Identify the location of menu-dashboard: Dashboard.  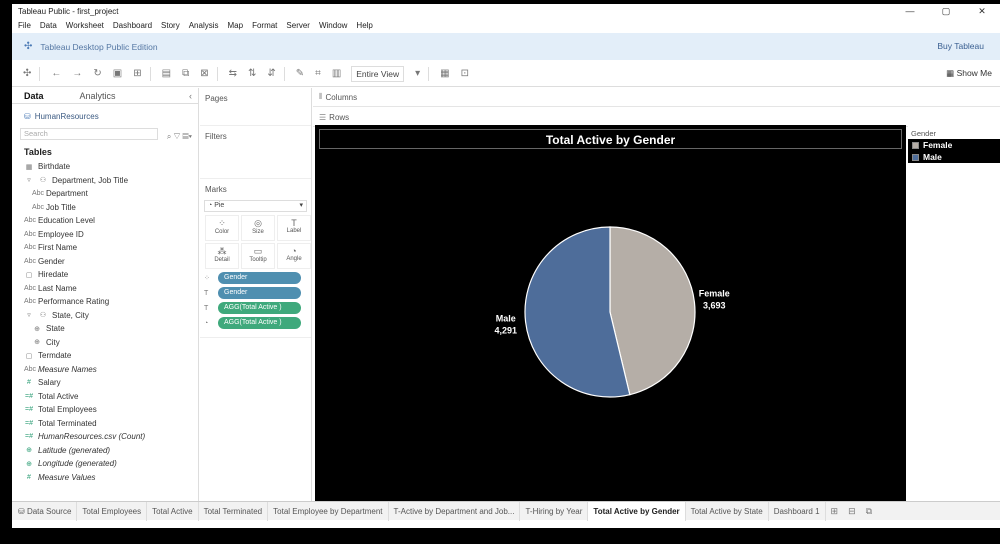
(132, 25).